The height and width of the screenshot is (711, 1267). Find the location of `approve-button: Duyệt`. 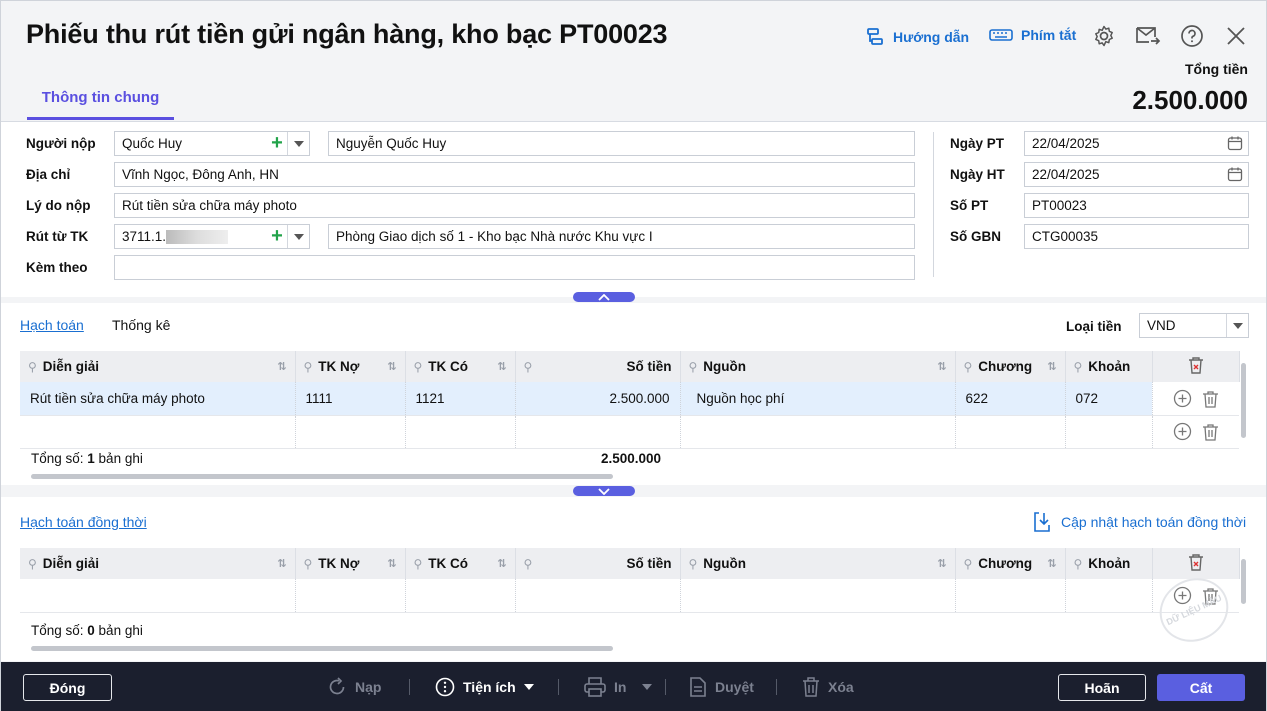

approve-button: Duyệt is located at coordinates (721, 687).